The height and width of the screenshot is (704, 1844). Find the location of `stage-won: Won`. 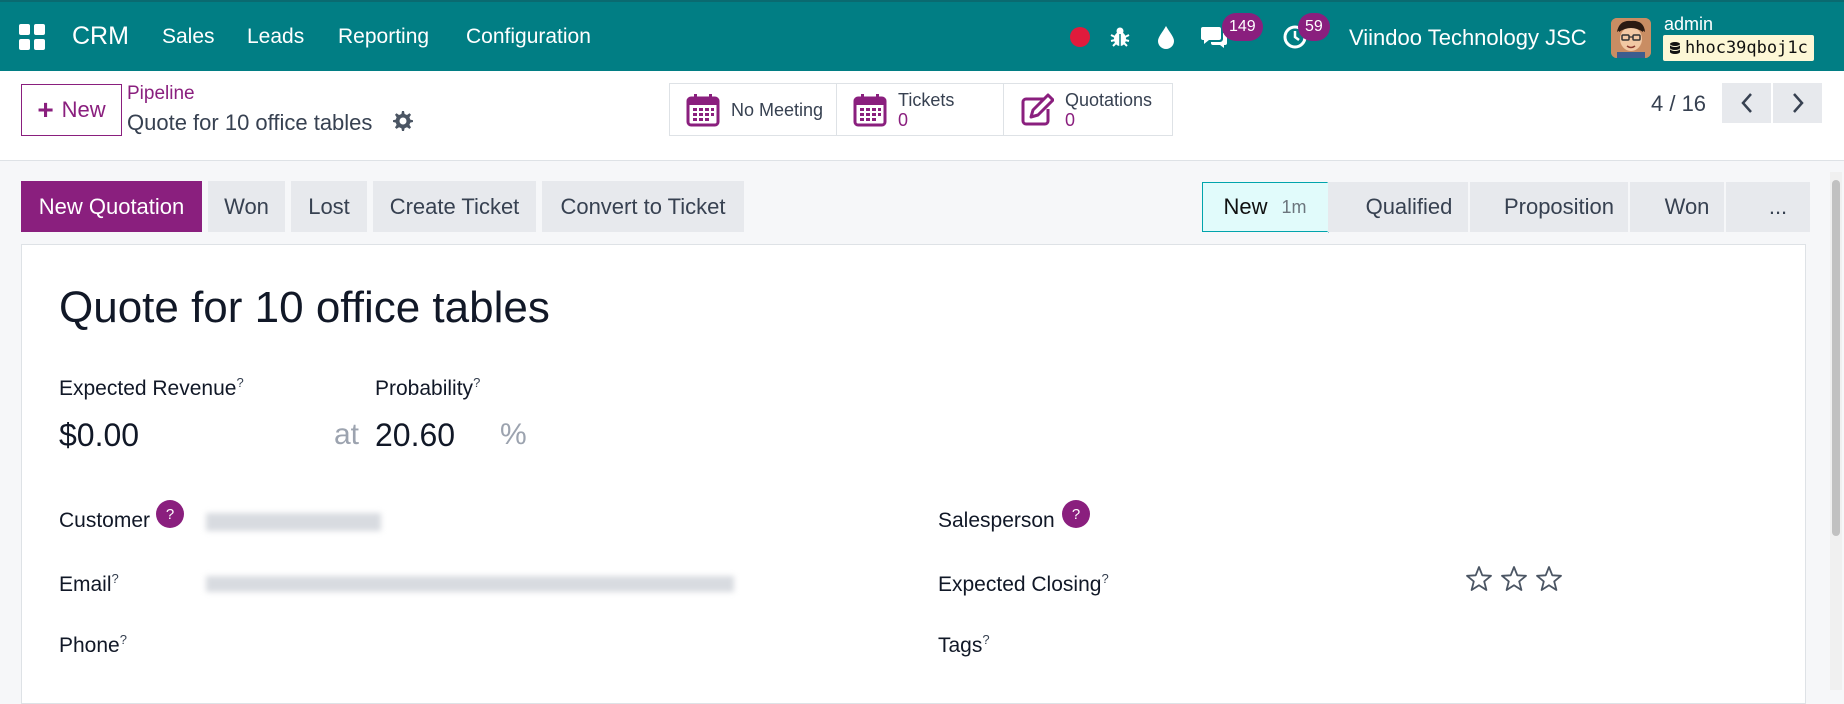

stage-won: Won is located at coordinates (1676, 207).